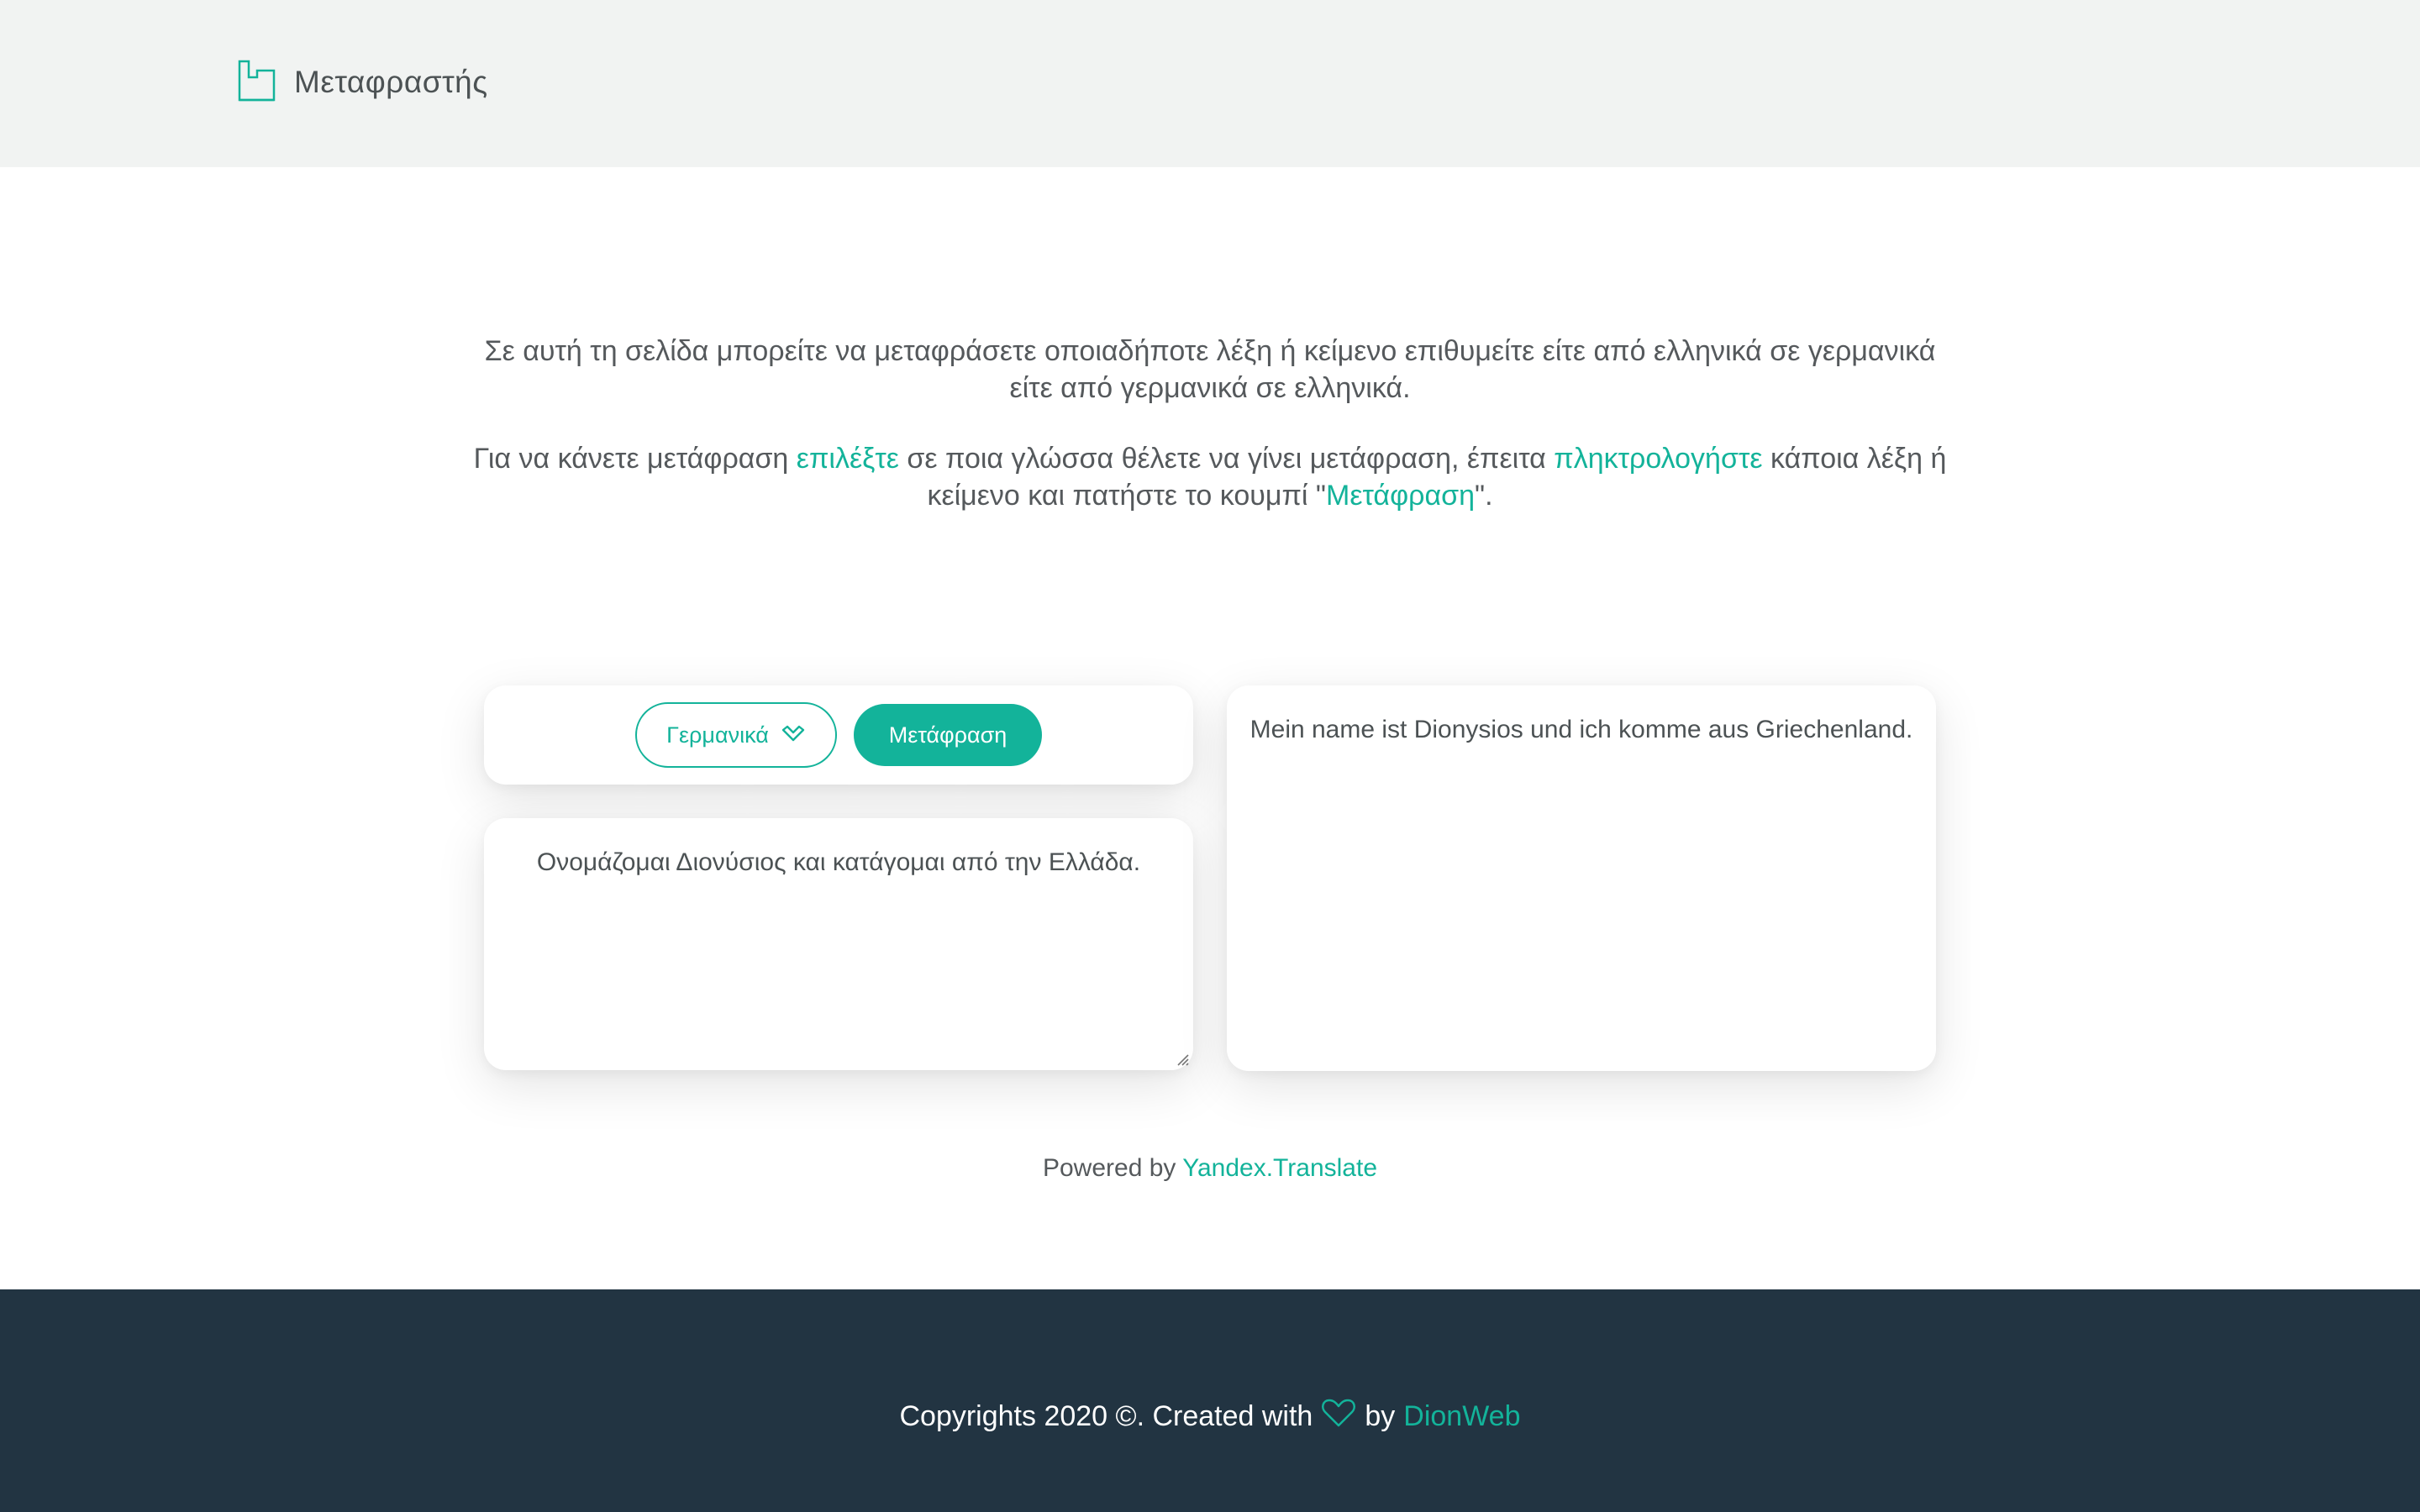  What do you see at coordinates (794, 735) in the screenshot?
I see `chevron-down-icon` at bounding box center [794, 735].